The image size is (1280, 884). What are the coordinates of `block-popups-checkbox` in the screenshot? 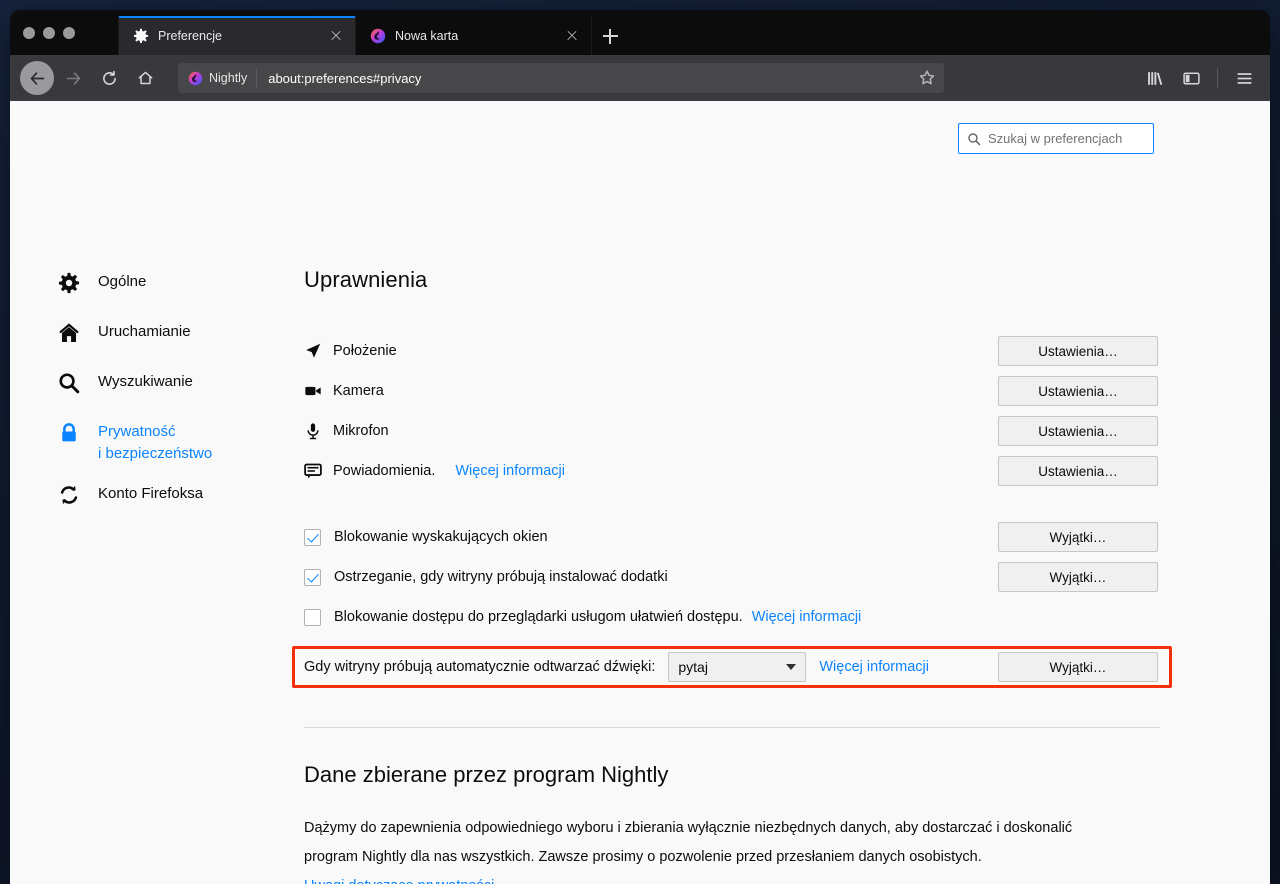 It's located at (312, 537).